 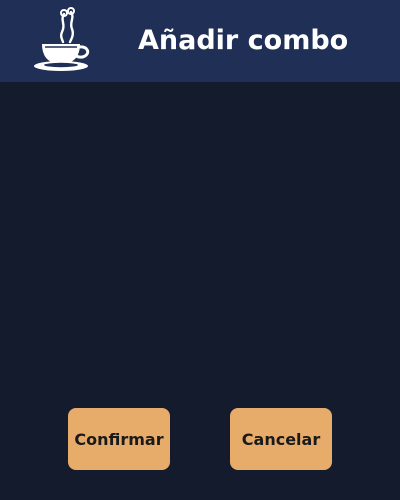 I want to click on logo, so click(x=63, y=40).